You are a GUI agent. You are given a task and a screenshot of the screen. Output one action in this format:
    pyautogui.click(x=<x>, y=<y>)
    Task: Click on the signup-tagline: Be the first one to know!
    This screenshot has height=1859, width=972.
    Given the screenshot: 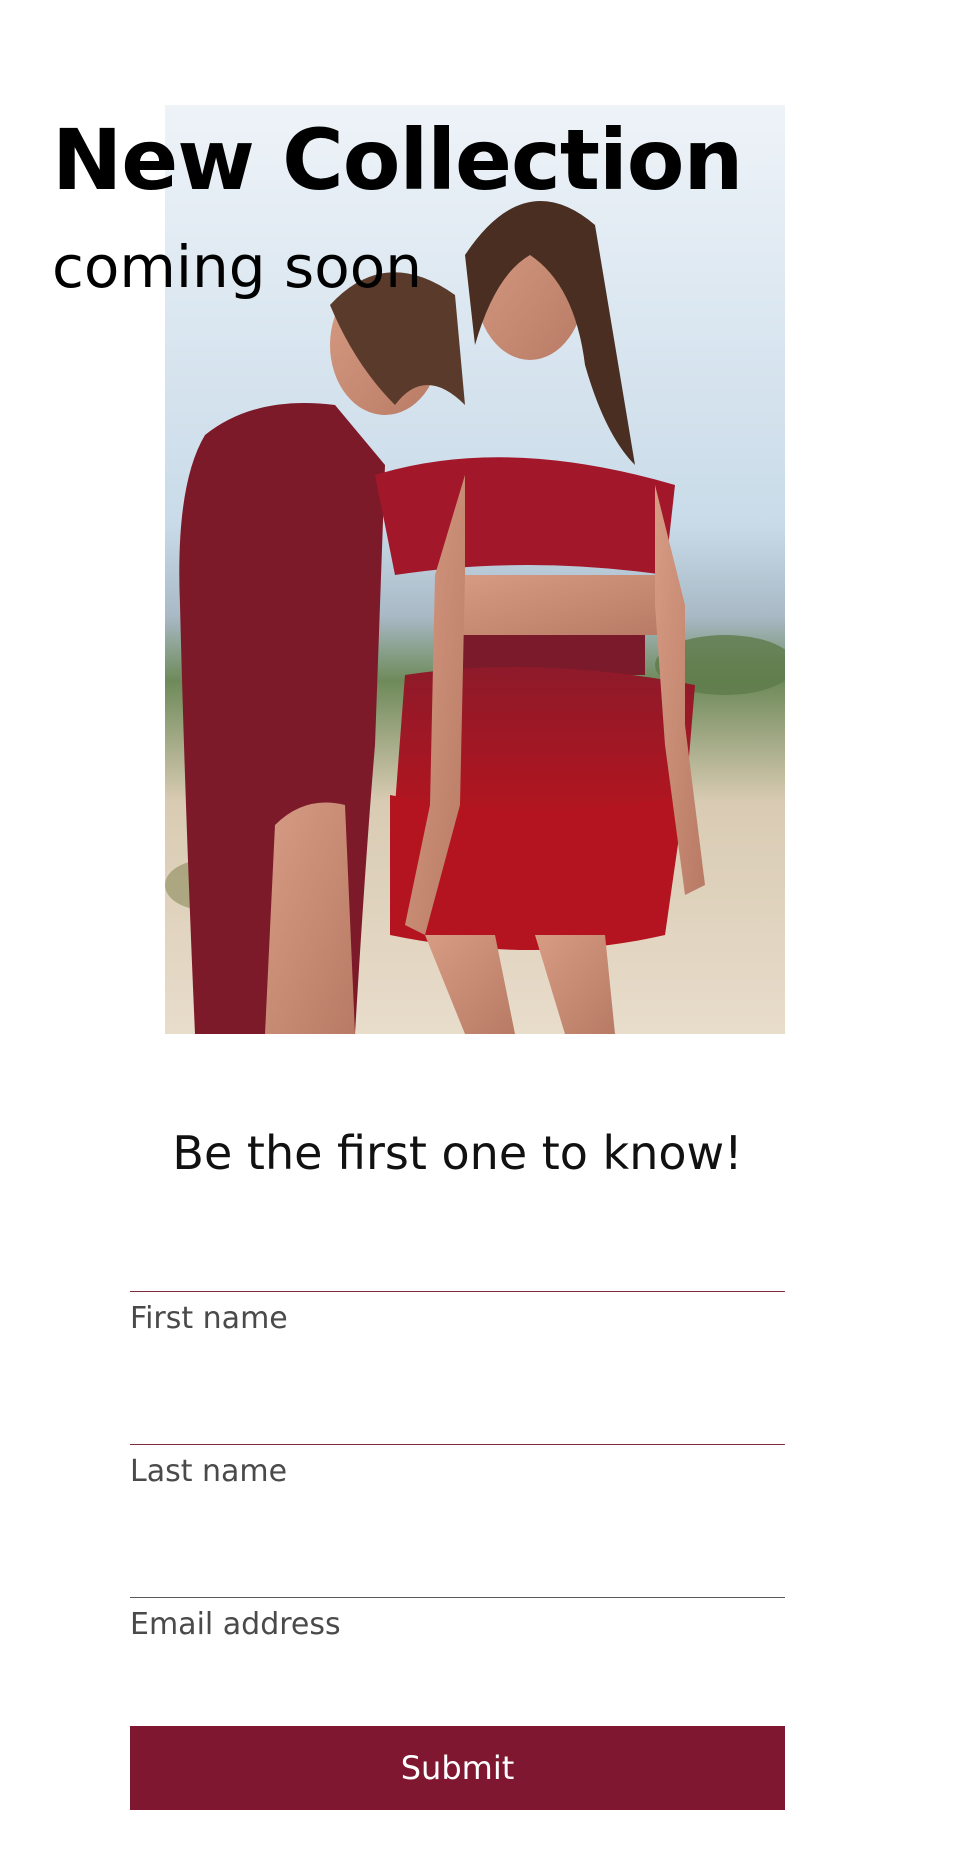 What is the action you would take?
    pyautogui.click(x=457, y=1153)
    